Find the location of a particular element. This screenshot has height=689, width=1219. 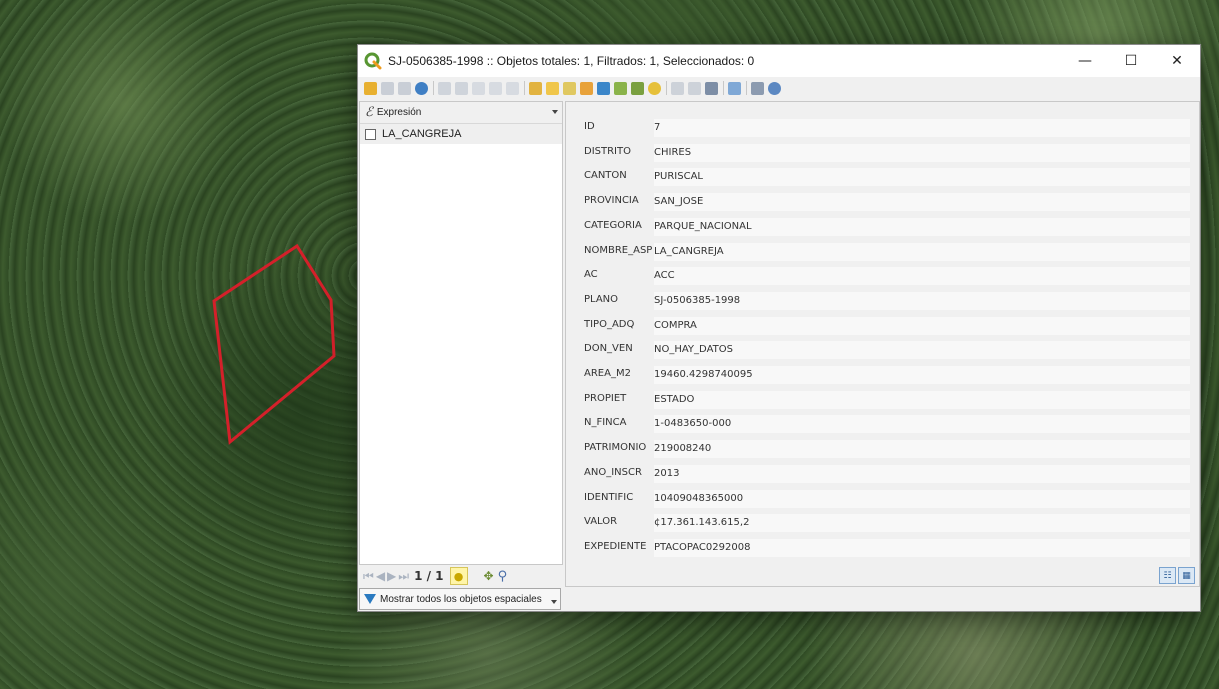

field-calculator-icon is located at coordinates (711, 88).